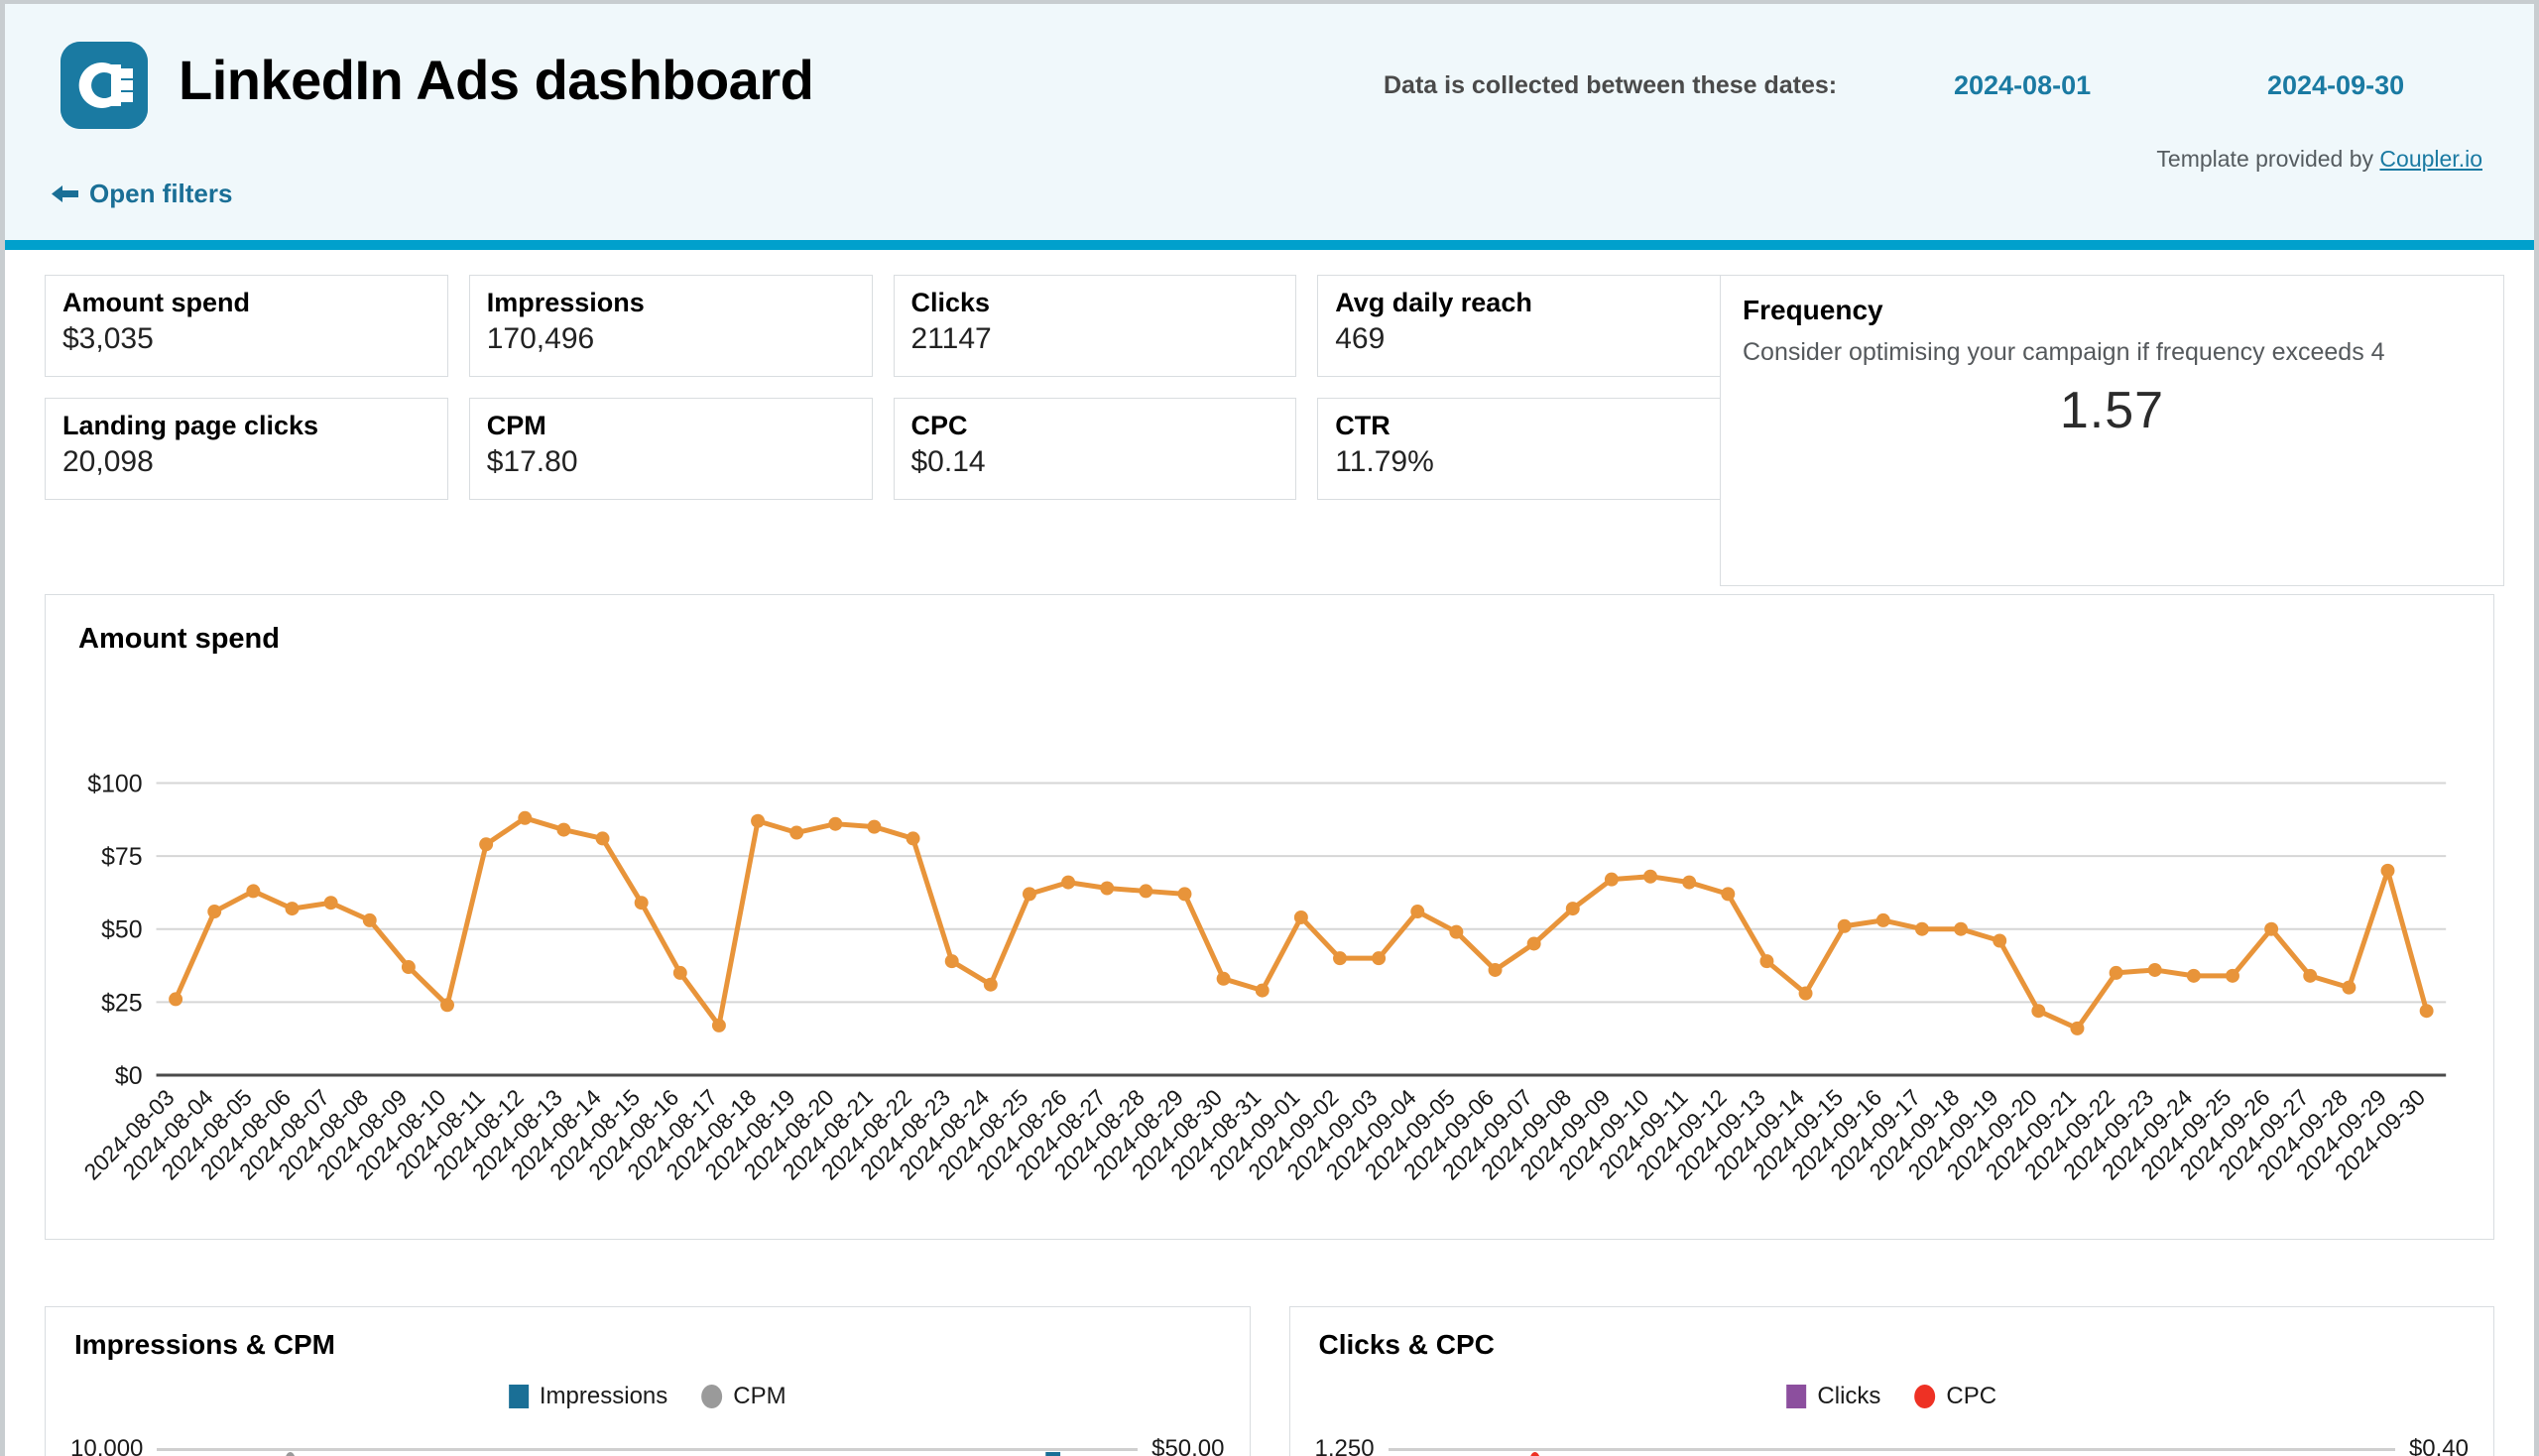 The height and width of the screenshot is (1456, 2539). Describe the element at coordinates (497, 80) in the screenshot. I see `page-title: LinkedIn Ads dashboard` at that location.